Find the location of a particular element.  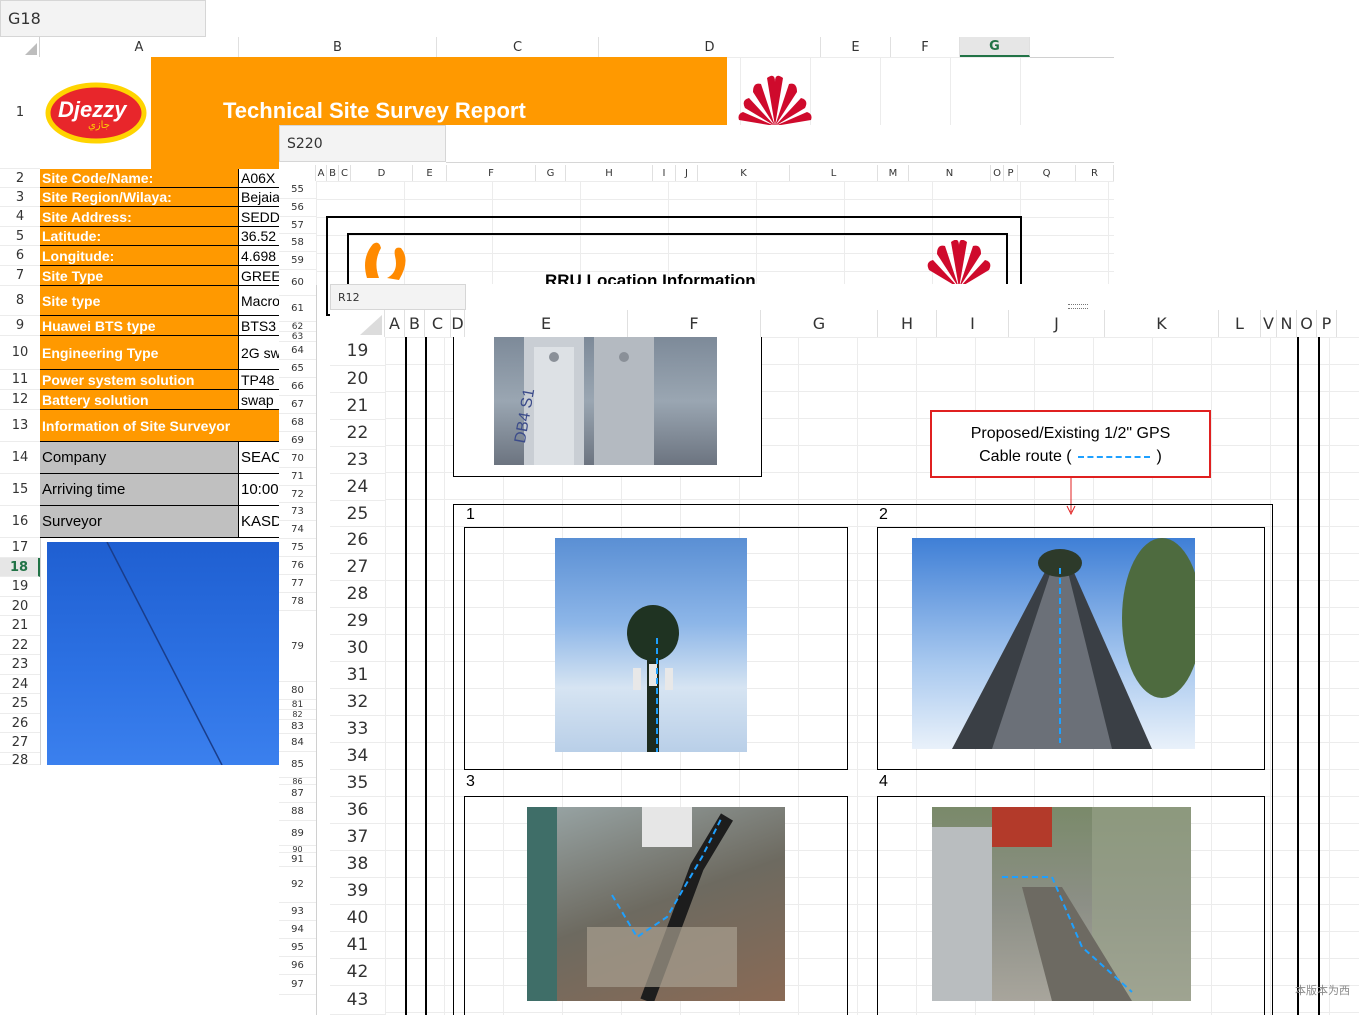

row-64: 64 is located at coordinates (297, 351).